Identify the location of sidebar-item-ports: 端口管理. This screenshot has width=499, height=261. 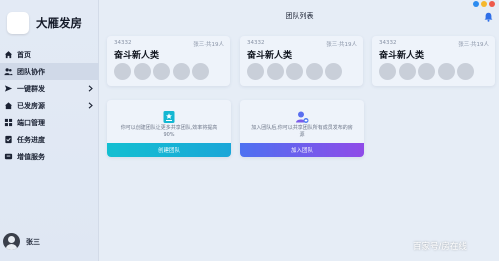
(49, 122).